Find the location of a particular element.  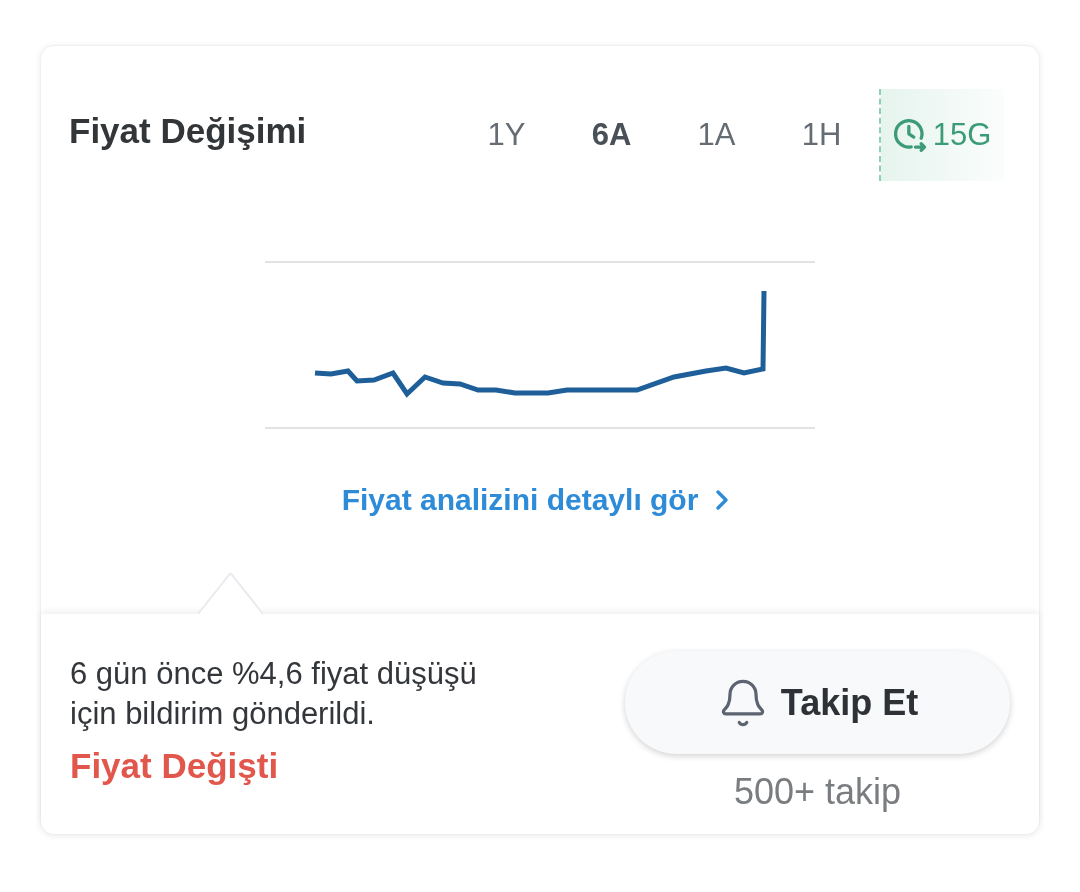

period-tab: 1H is located at coordinates (821, 135).